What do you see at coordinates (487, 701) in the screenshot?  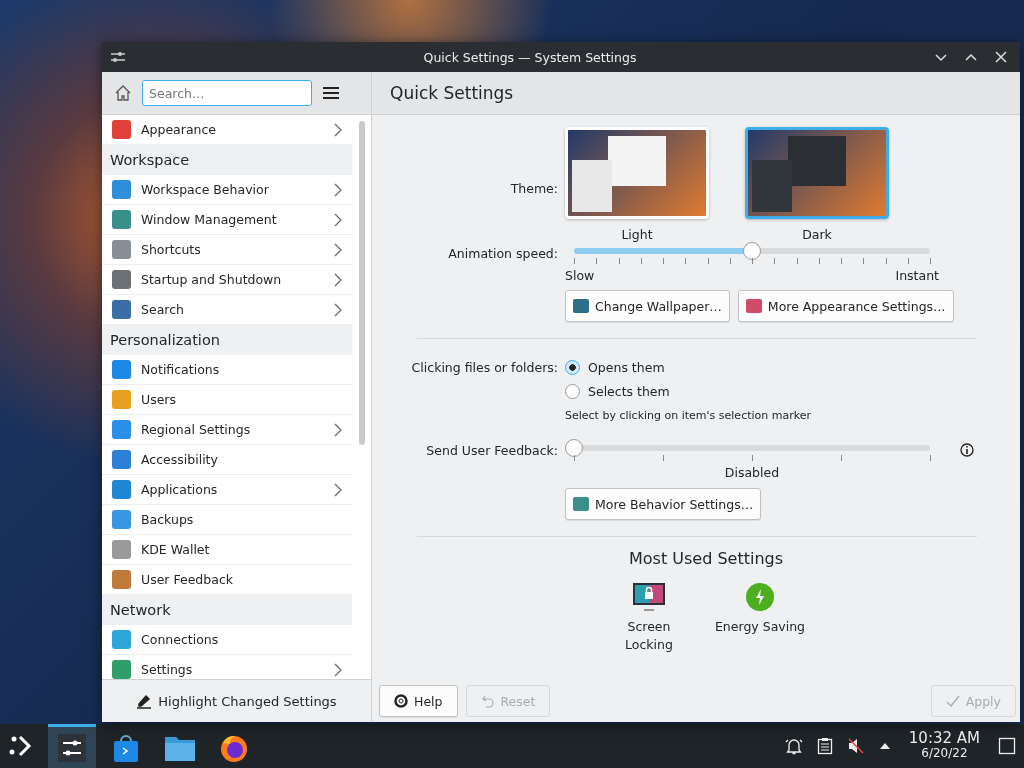 I see `undo-icon` at bounding box center [487, 701].